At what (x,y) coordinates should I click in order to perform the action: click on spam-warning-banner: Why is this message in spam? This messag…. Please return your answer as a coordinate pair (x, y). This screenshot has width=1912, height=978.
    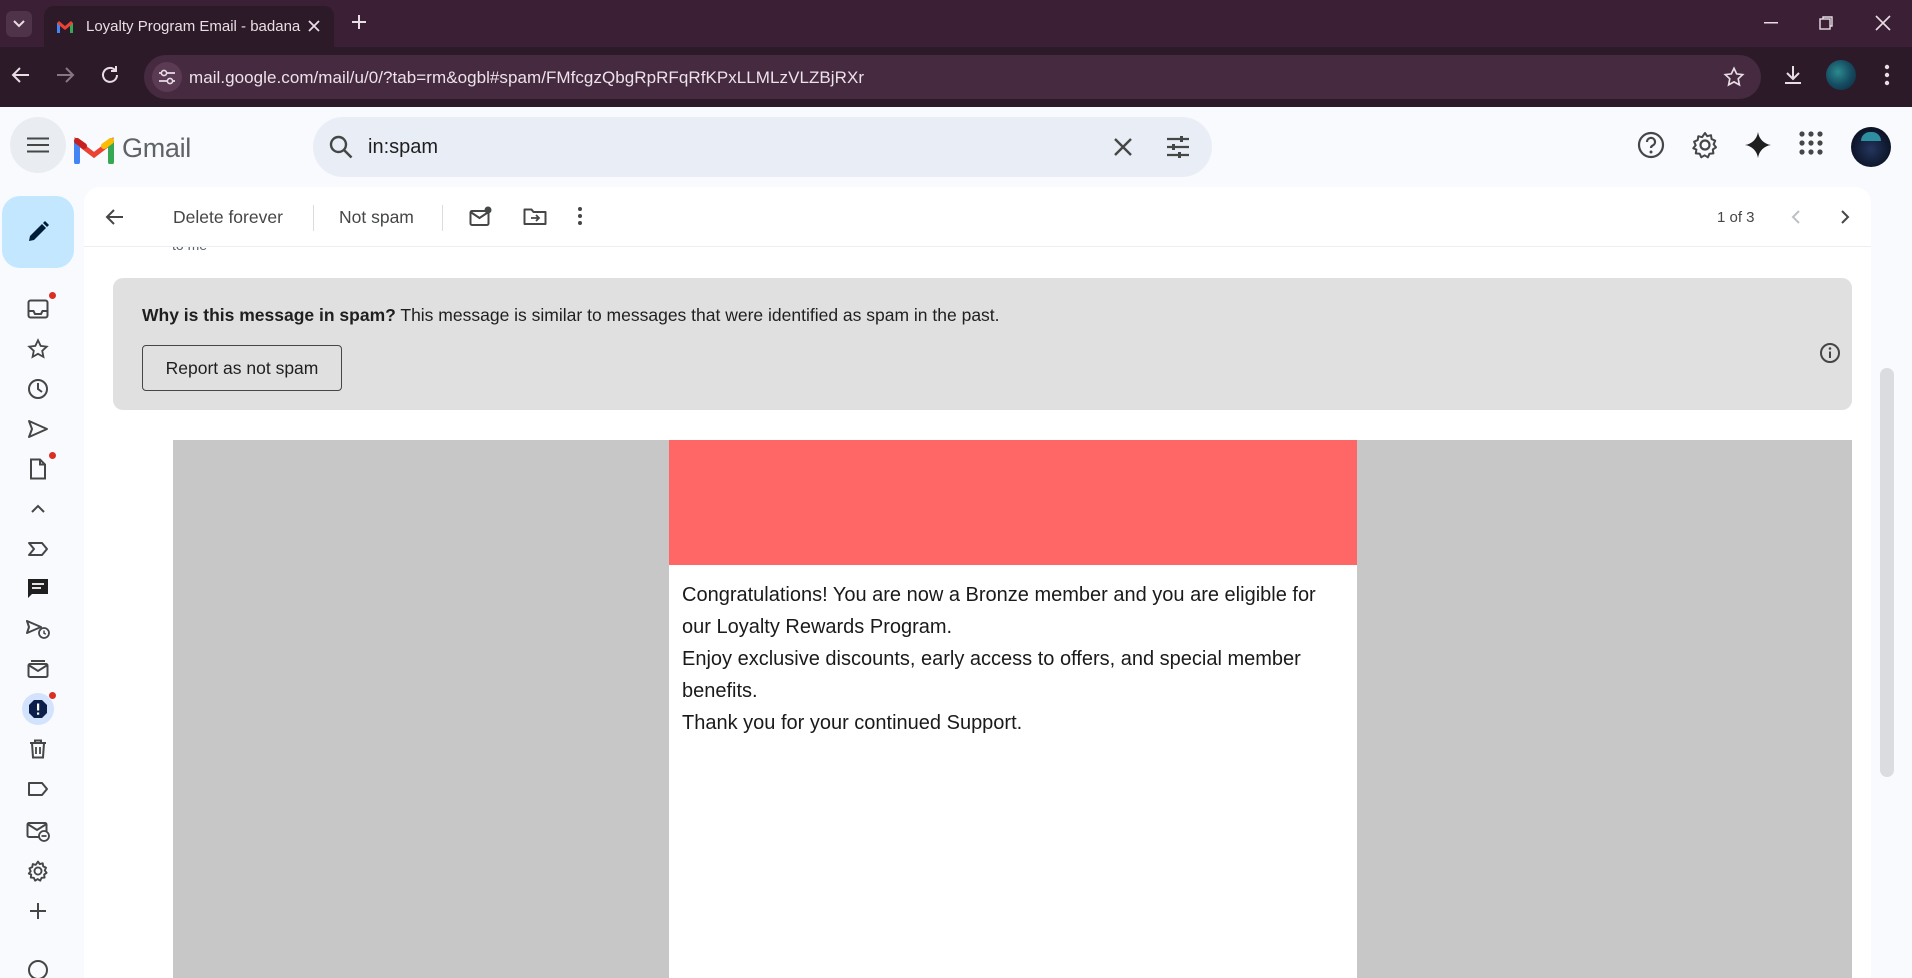
    Looking at the image, I should click on (982, 344).